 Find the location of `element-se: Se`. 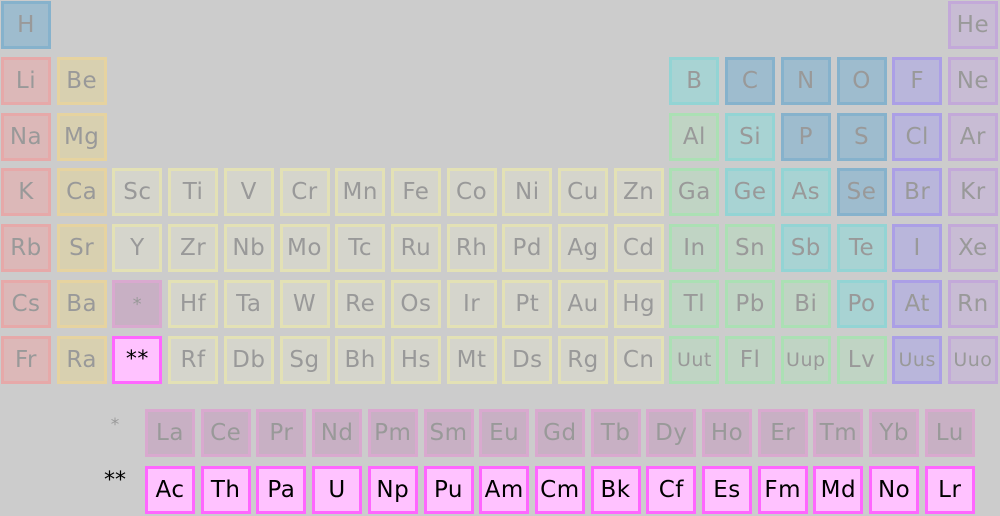

element-se: Se is located at coordinates (861, 192).